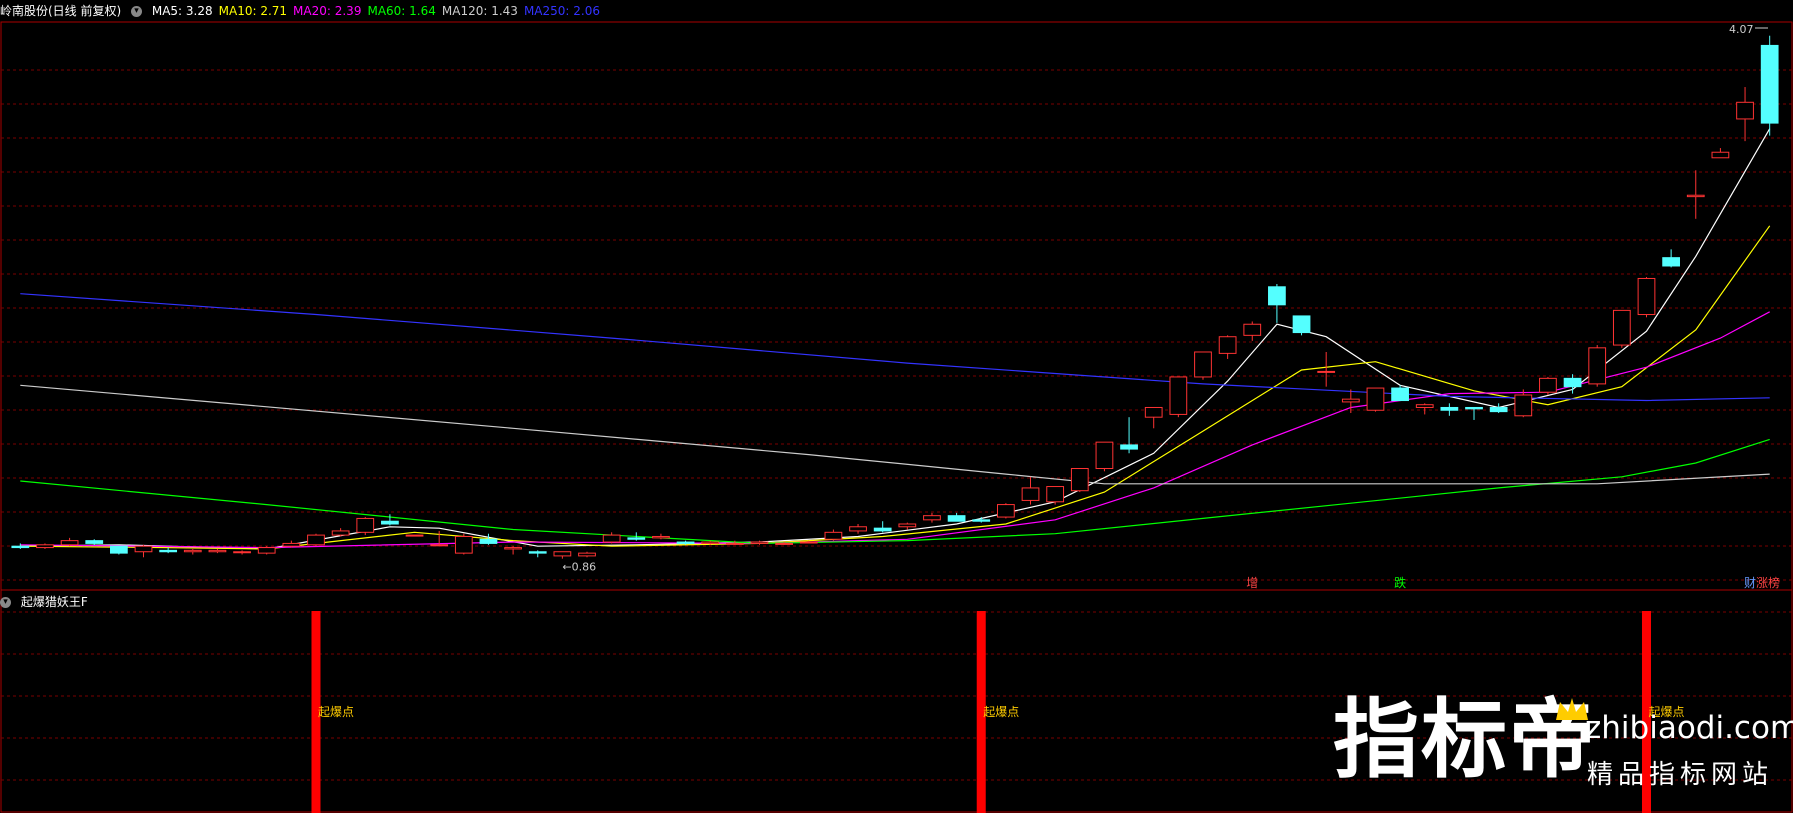 Image resolution: width=1793 pixels, height=813 pixels. Describe the element at coordinates (479, 11) in the screenshot. I see `ma-legend-item: MA120: 1.43` at that location.